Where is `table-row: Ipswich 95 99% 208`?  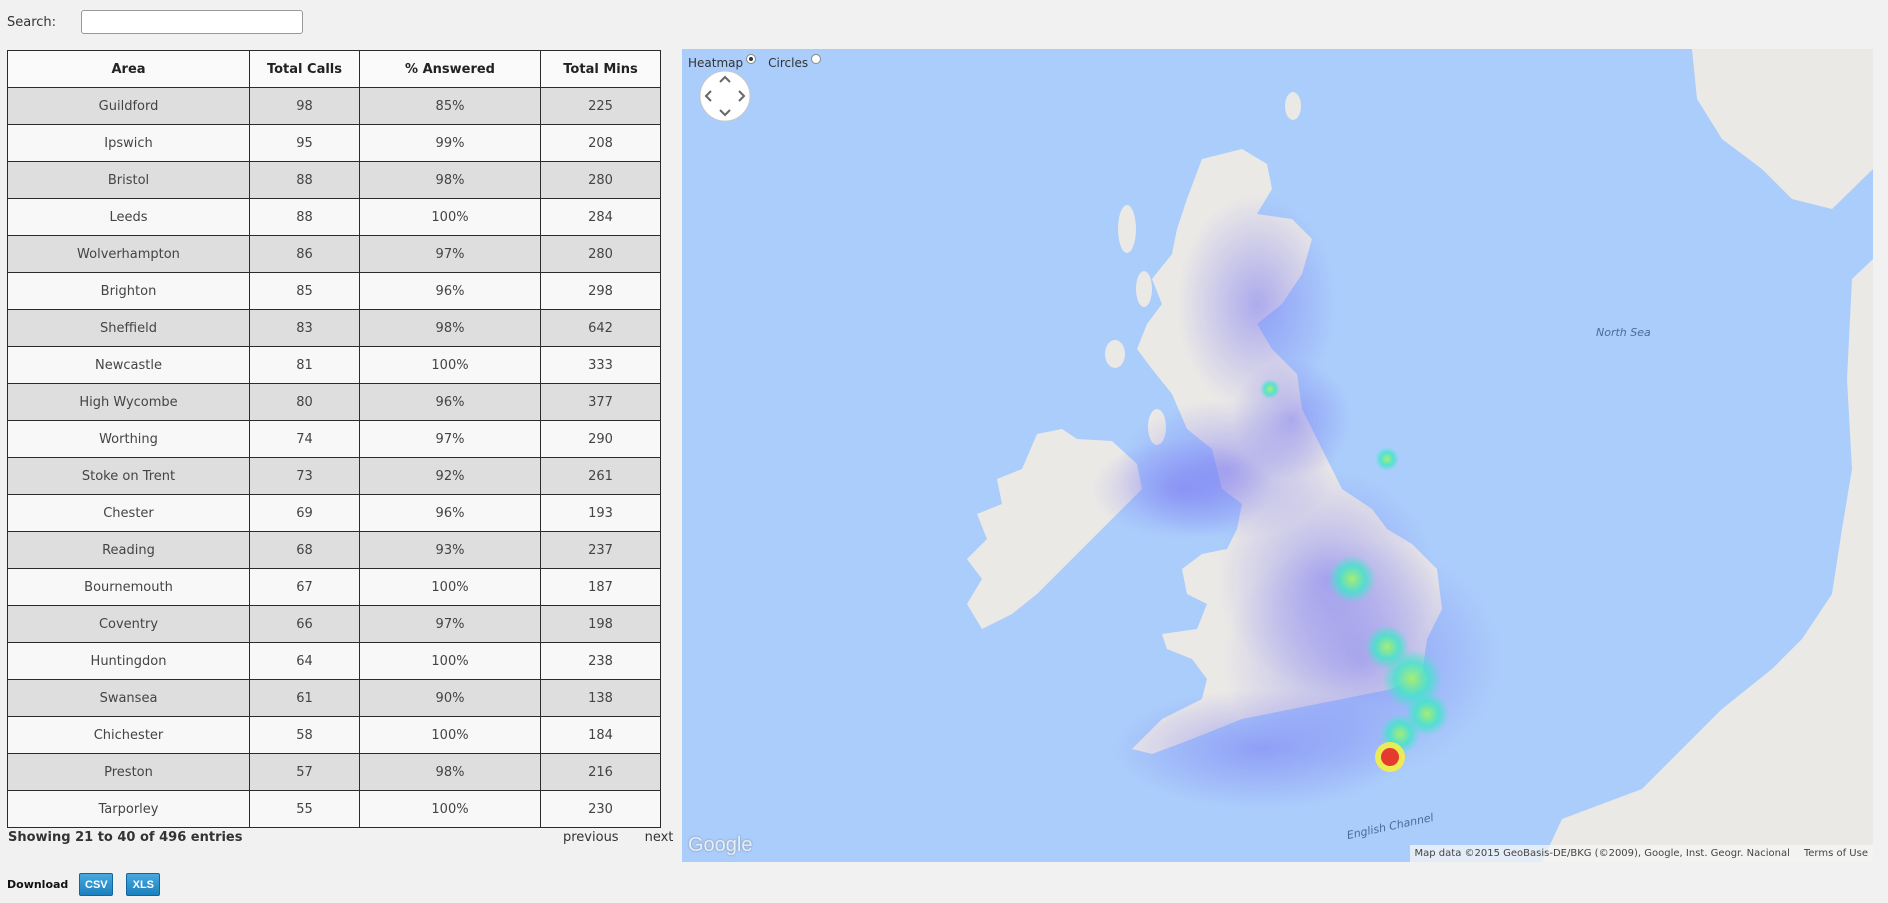
table-row: Ipswich 95 99% 208 is located at coordinates (334, 143).